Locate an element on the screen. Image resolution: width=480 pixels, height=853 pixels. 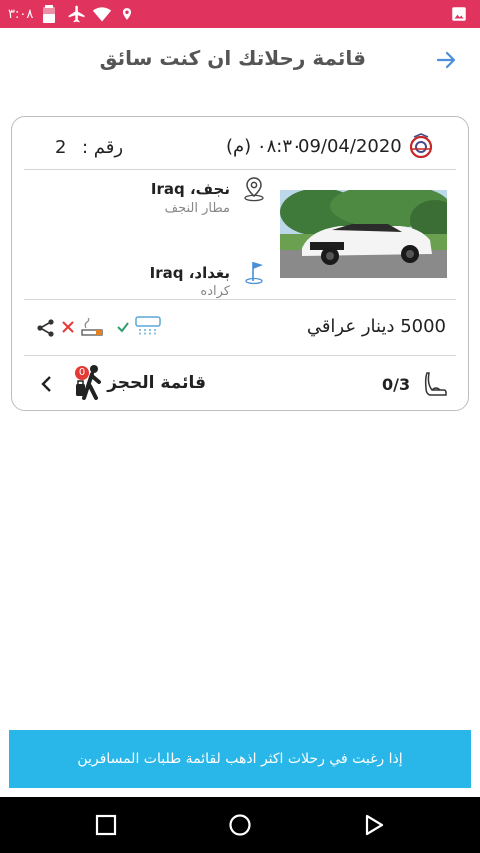
battery-icon is located at coordinates (49, 14).